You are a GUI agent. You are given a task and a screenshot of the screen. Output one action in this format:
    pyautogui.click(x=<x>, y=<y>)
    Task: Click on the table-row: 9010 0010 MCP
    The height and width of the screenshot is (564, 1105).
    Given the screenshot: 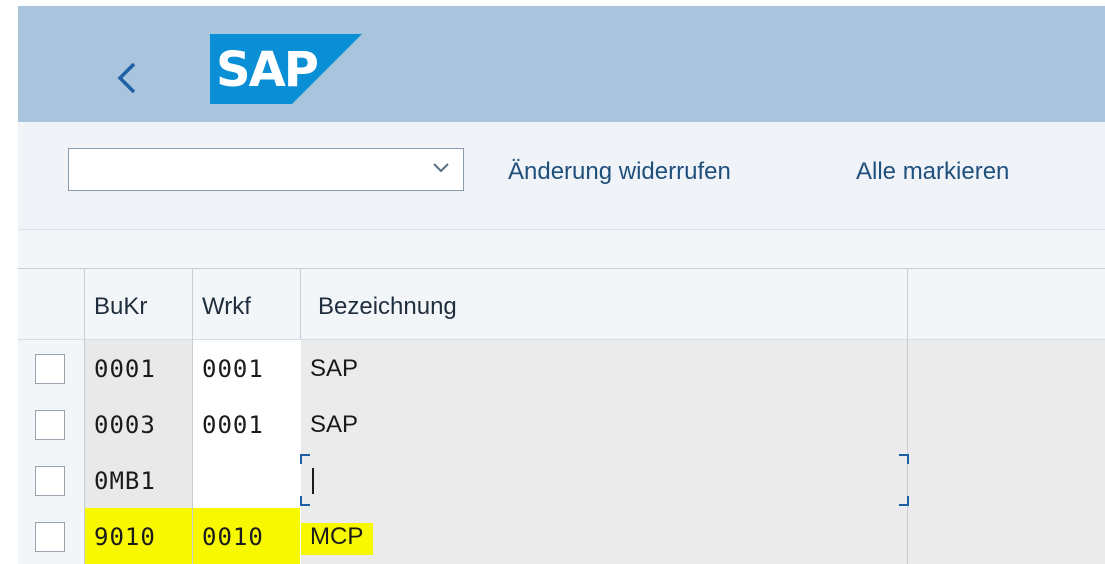 What is the action you would take?
    pyautogui.click(x=561, y=536)
    